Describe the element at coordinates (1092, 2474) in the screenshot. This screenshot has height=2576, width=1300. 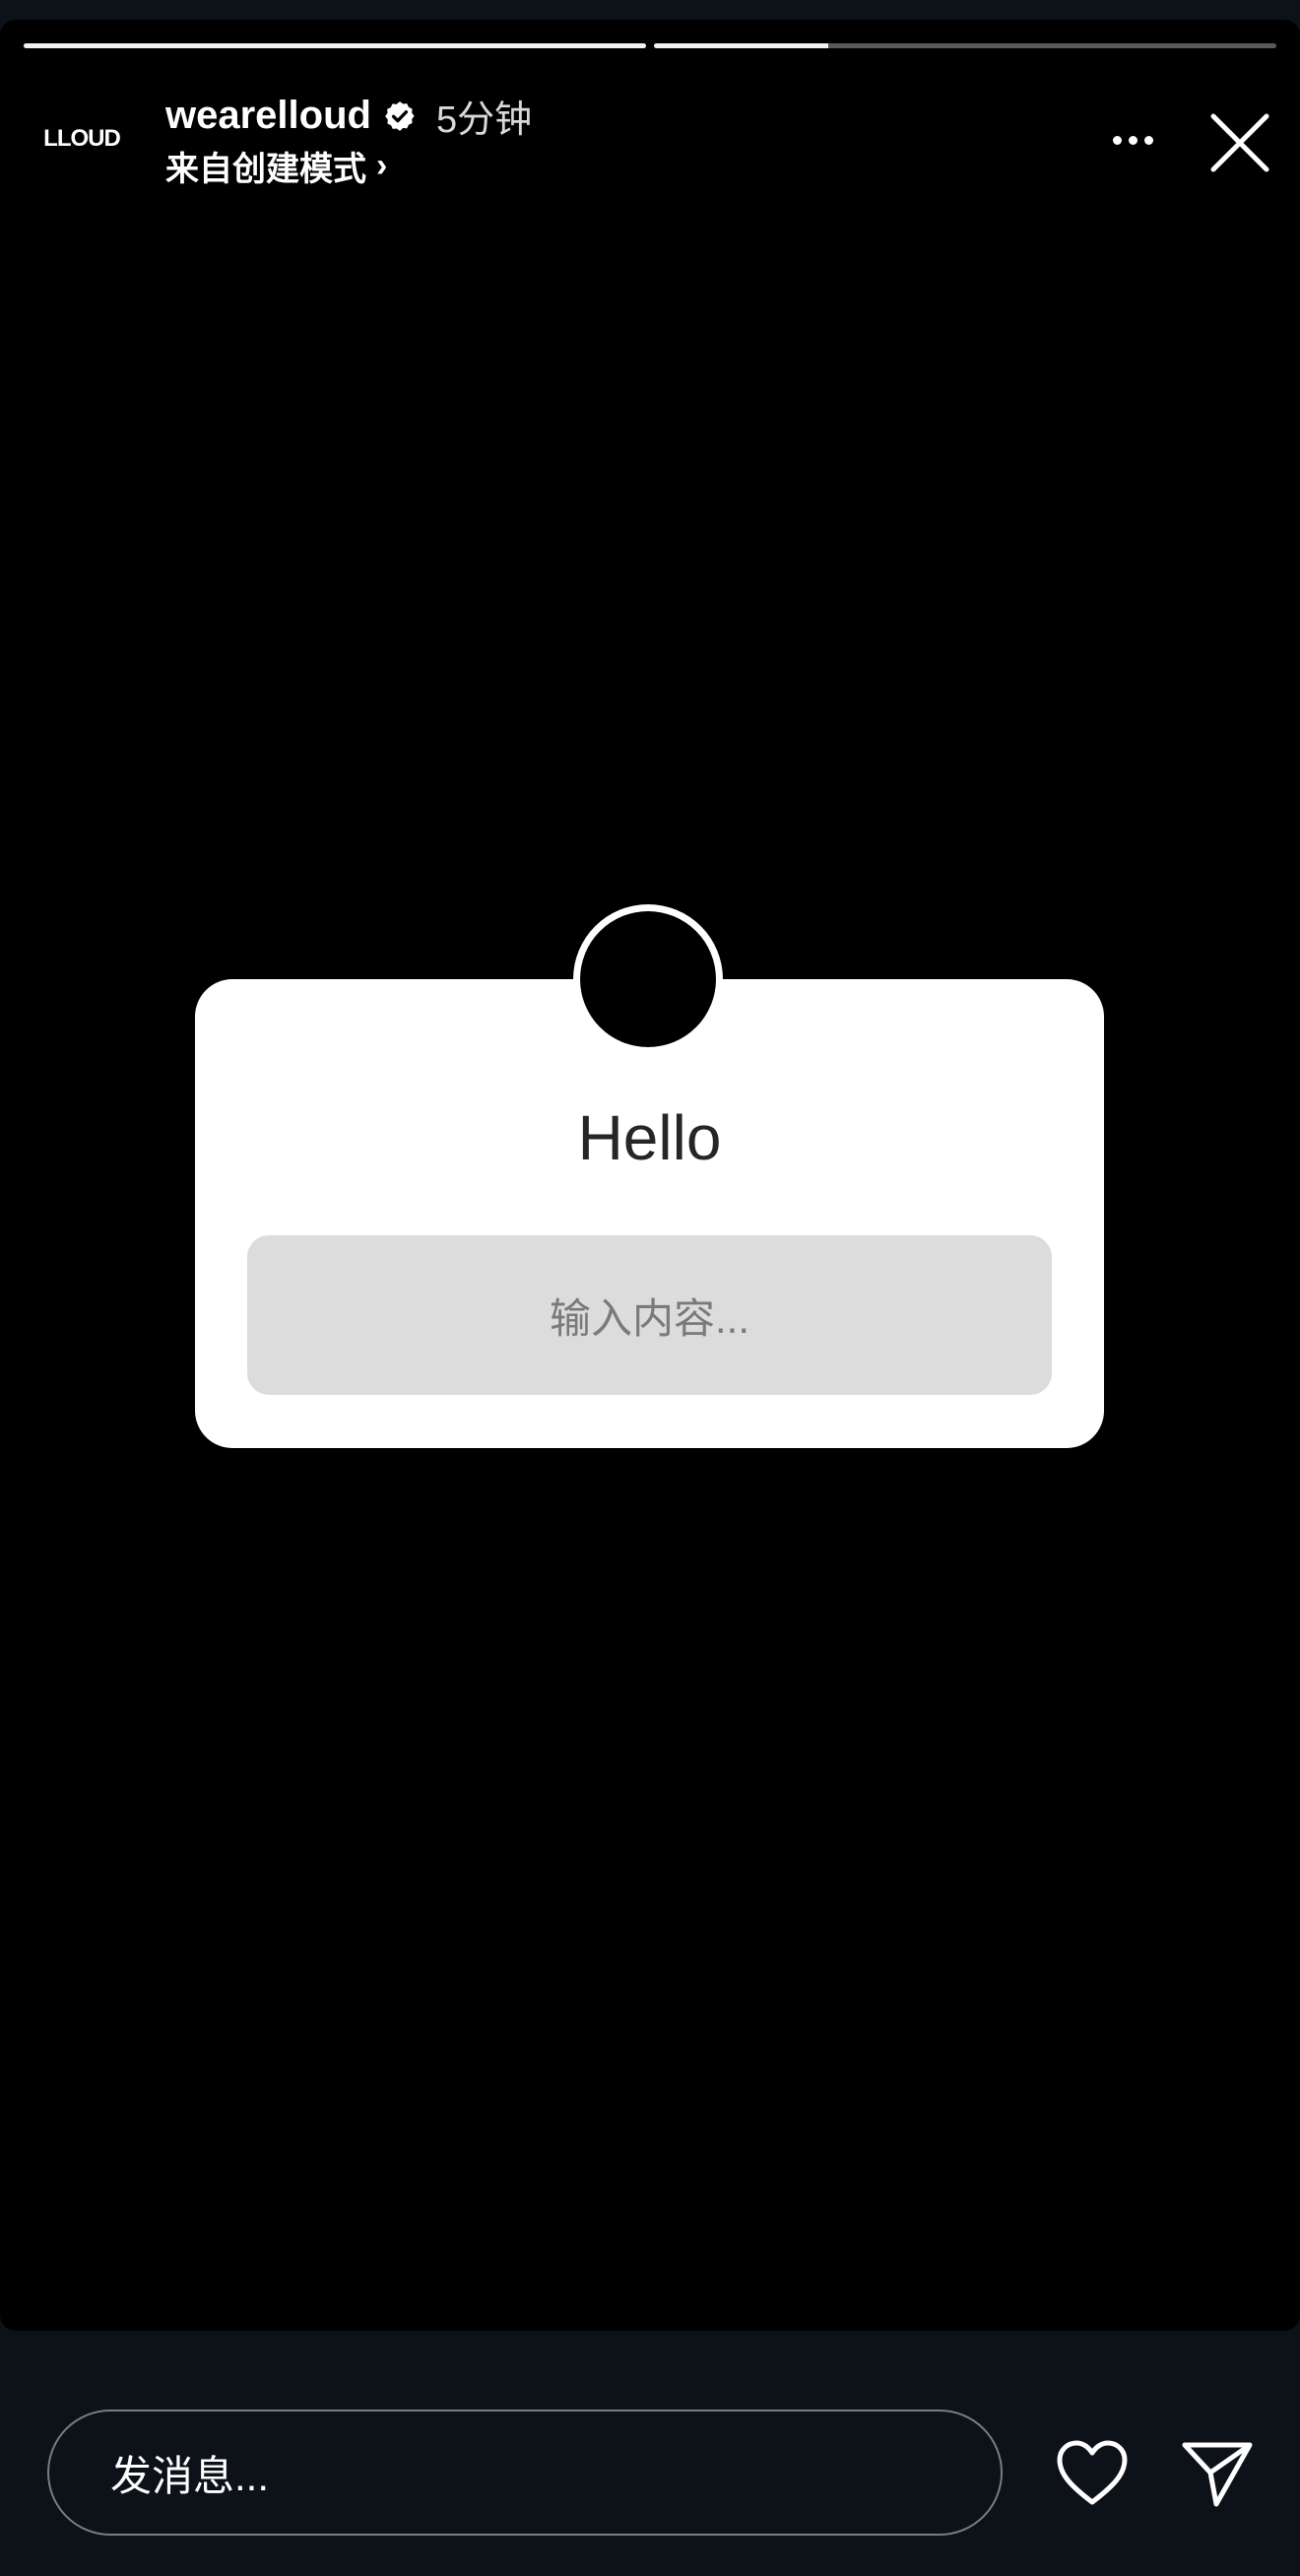
I see `heart-icon` at that location.